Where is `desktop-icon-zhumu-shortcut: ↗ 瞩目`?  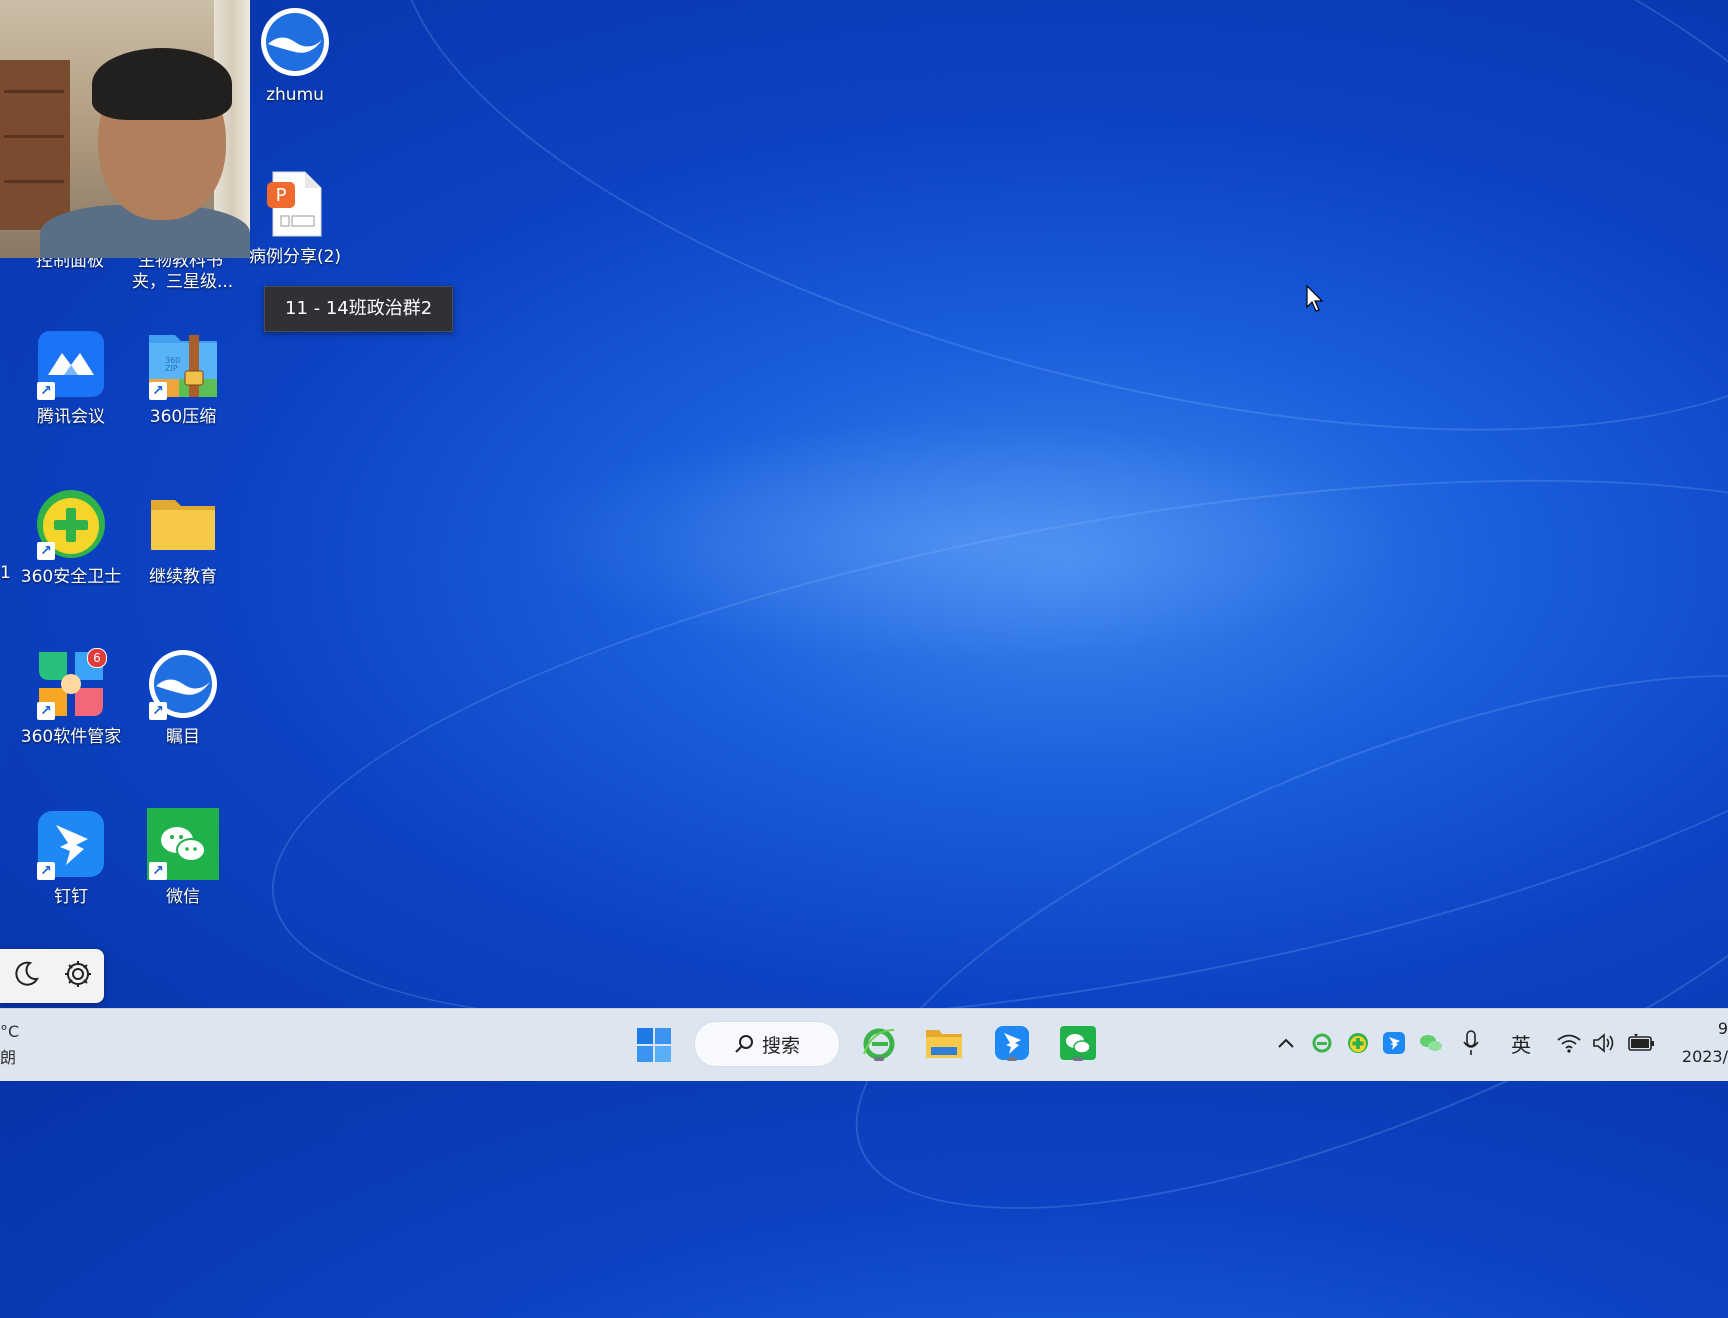
desktop-icon-zhumu-shortcut: ↗ 瞩目 is located at coordinates (183, 698).